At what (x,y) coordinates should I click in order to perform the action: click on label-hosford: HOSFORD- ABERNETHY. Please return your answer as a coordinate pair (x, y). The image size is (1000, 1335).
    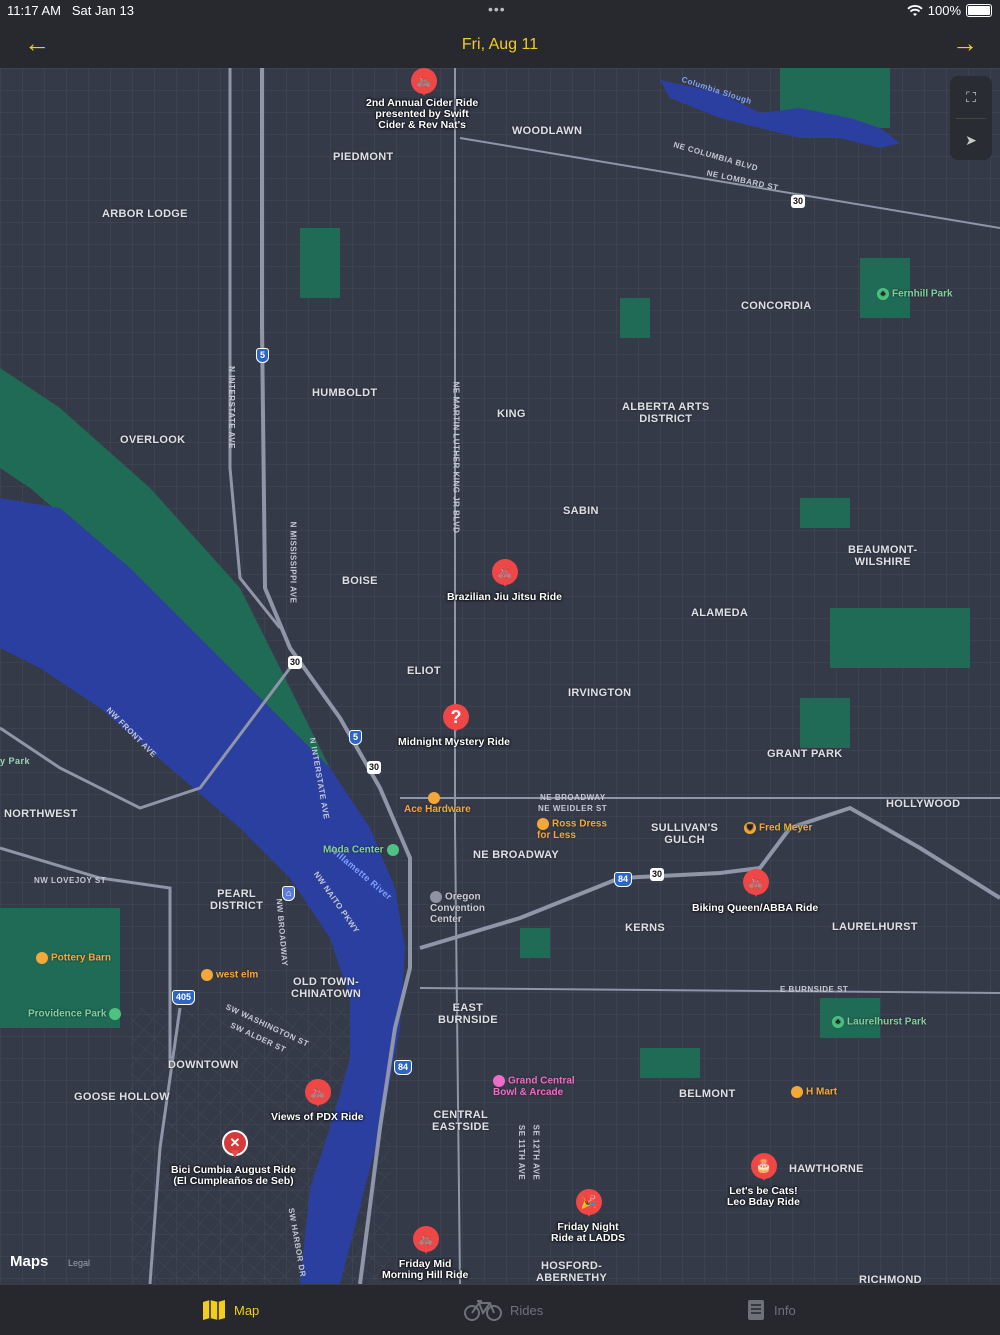
    Looking at the image, I should click on (572, 1272).